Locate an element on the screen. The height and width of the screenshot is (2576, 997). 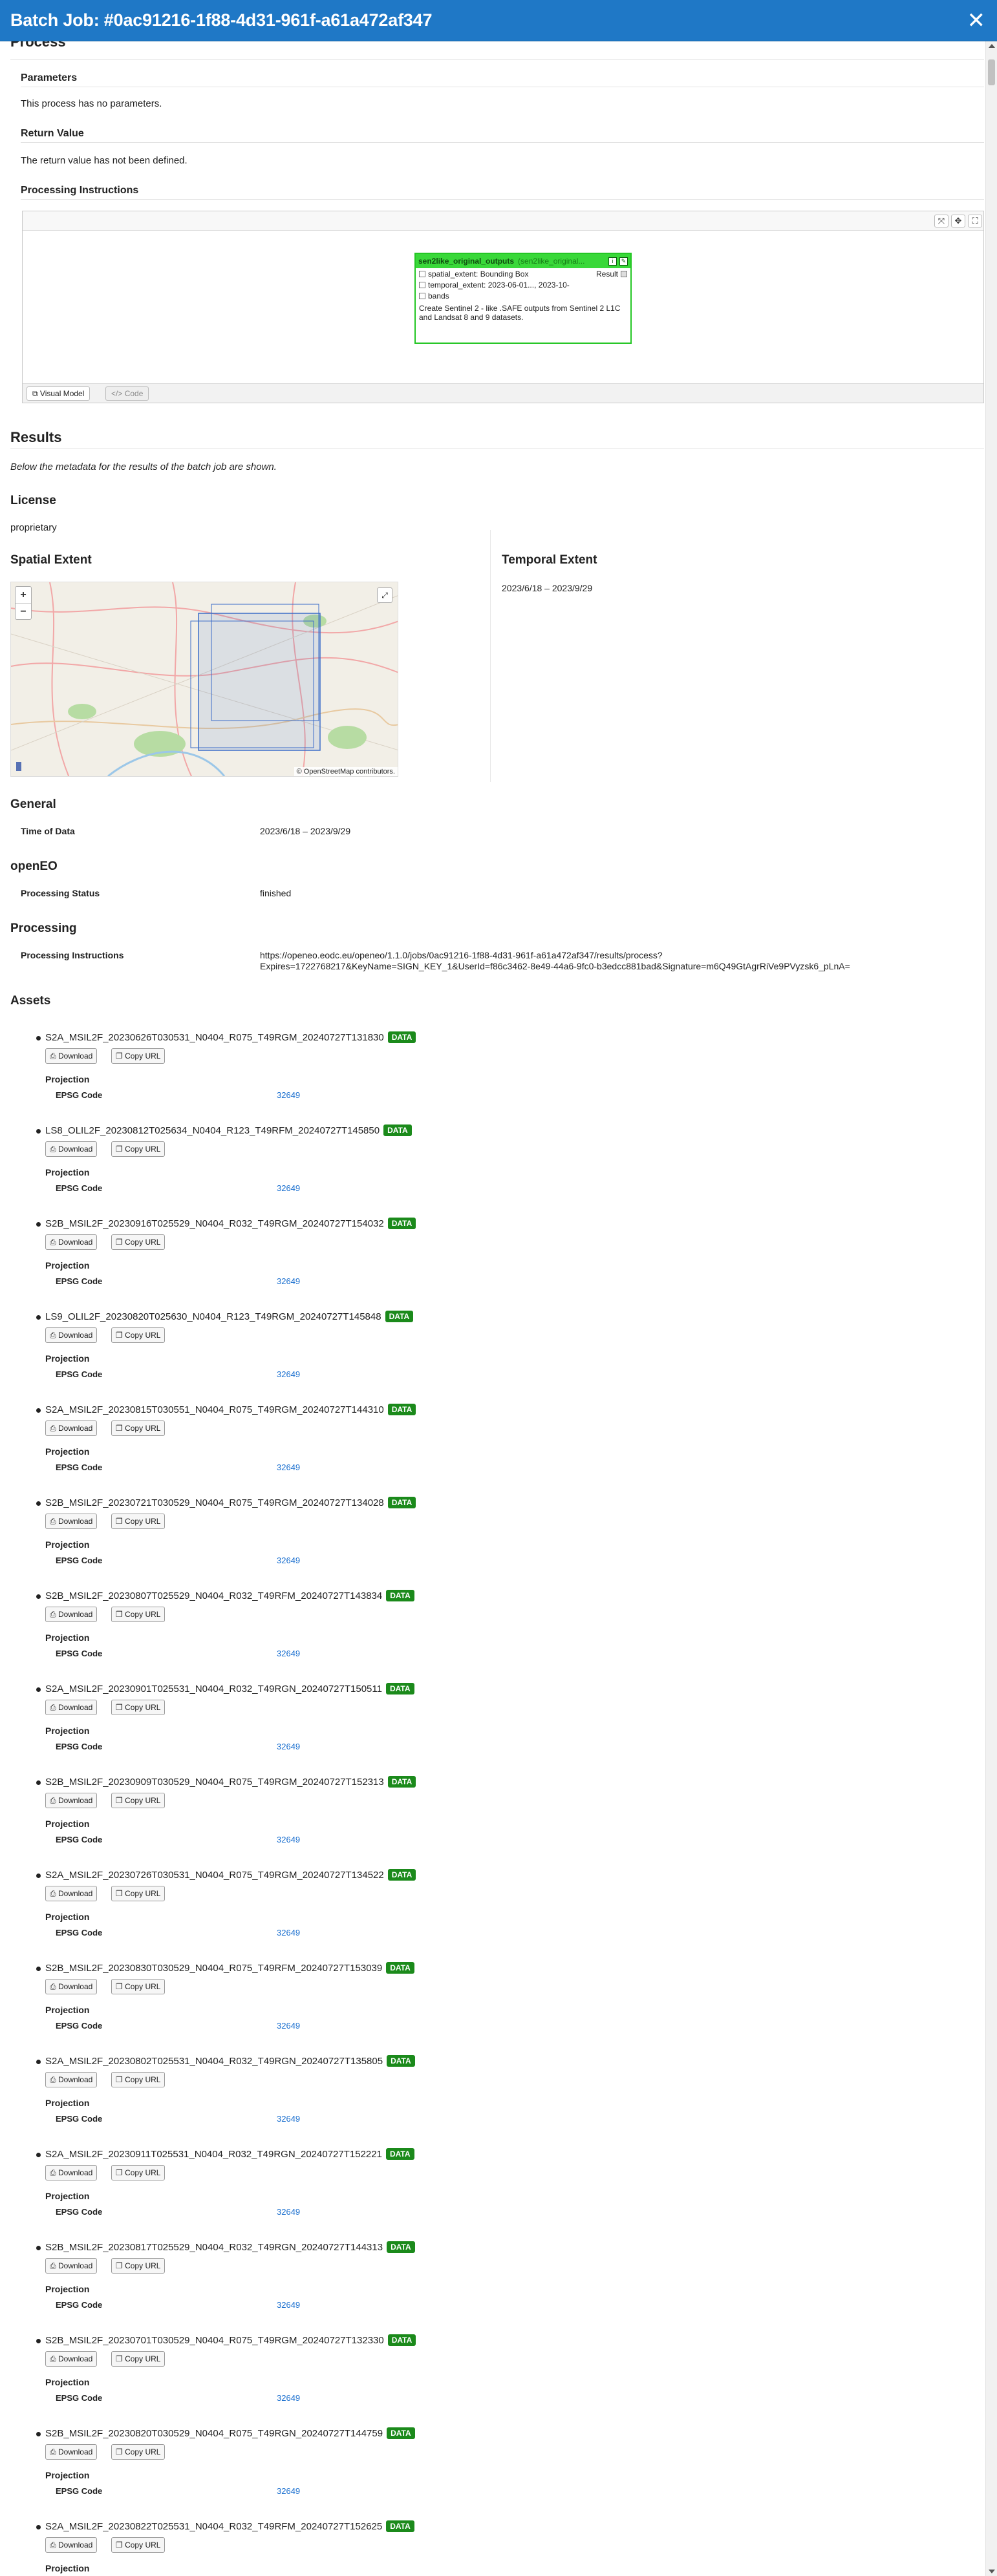
temporal-extent-heading: Temporal Extent is located at coordinates (549, 560).